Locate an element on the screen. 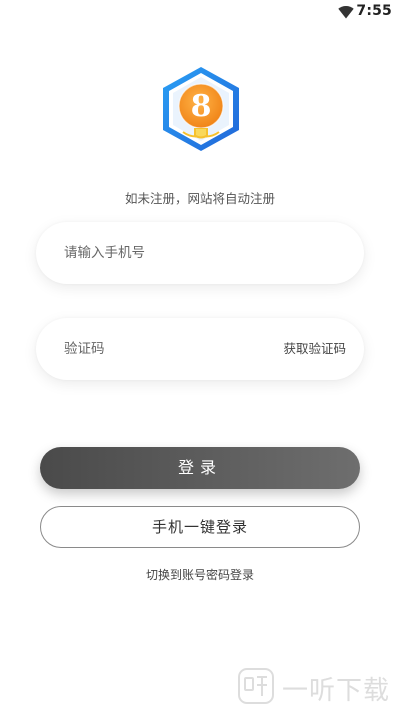  phone-input-card is located at coordinates (200, 253).